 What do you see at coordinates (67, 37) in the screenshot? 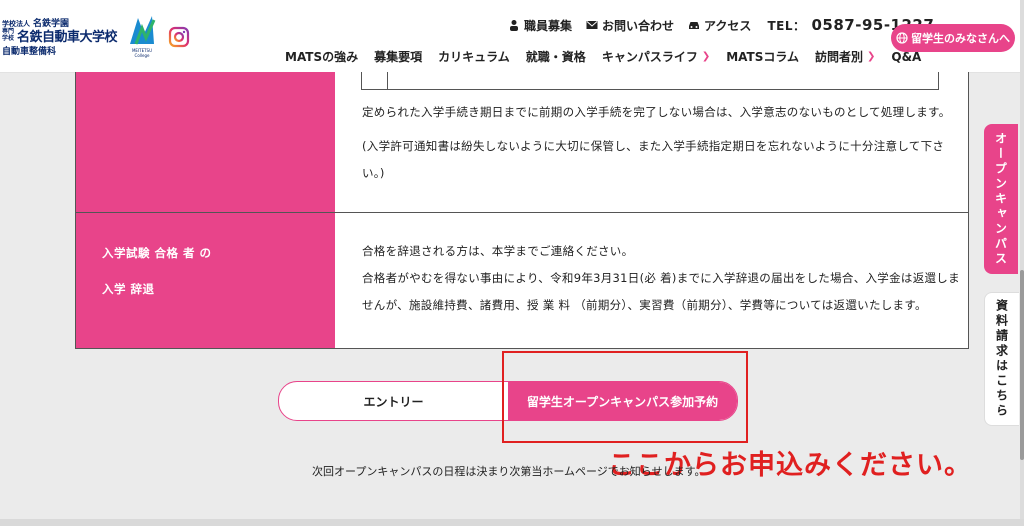
I see `logo-main-text: 名鉄自動車大学校` at bounding box center [67, 37].